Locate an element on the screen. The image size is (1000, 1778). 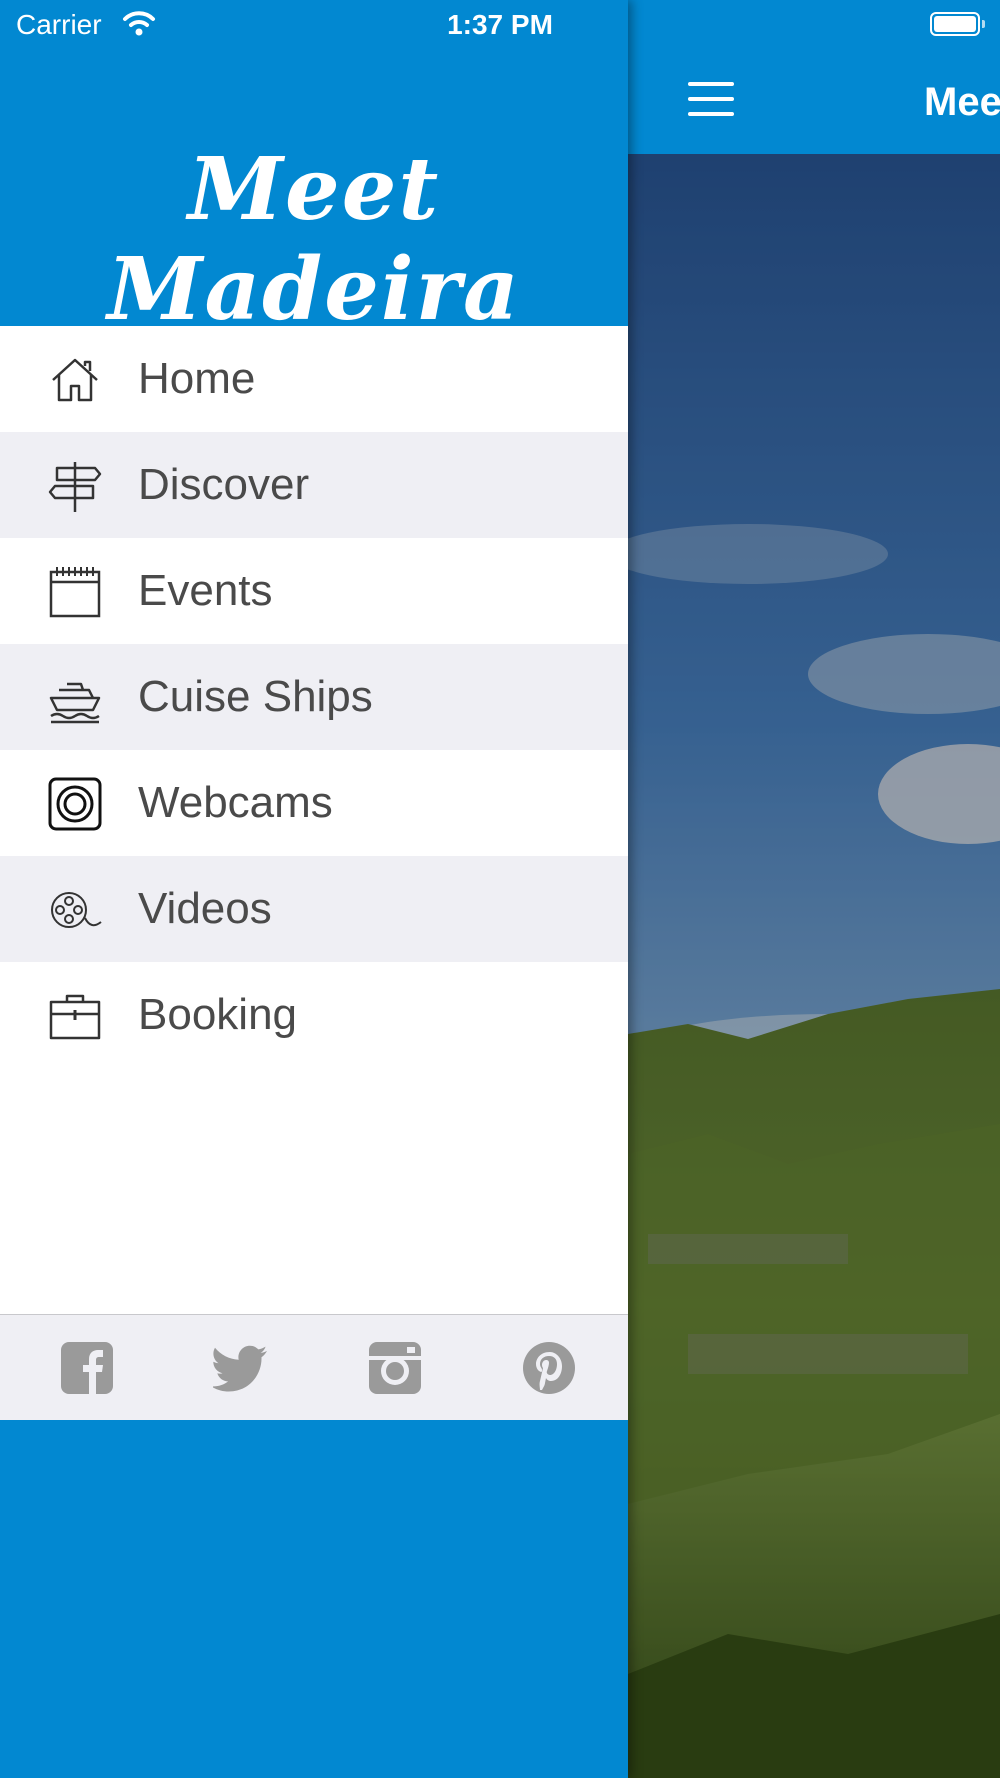
menu-item-home: Home is located at coordinates (314, 379).